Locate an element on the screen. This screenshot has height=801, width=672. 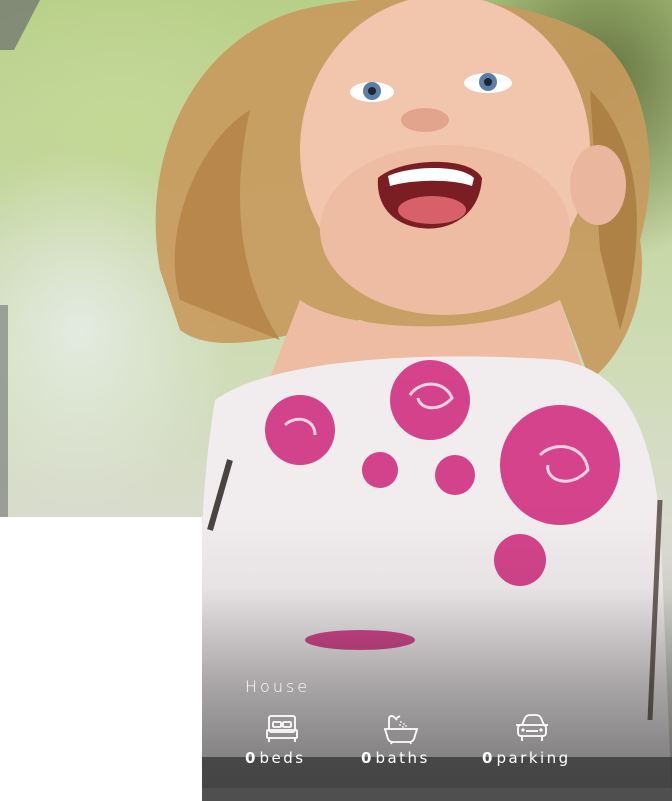
baths-label: 0 baths is located at coordinates (395, 758).